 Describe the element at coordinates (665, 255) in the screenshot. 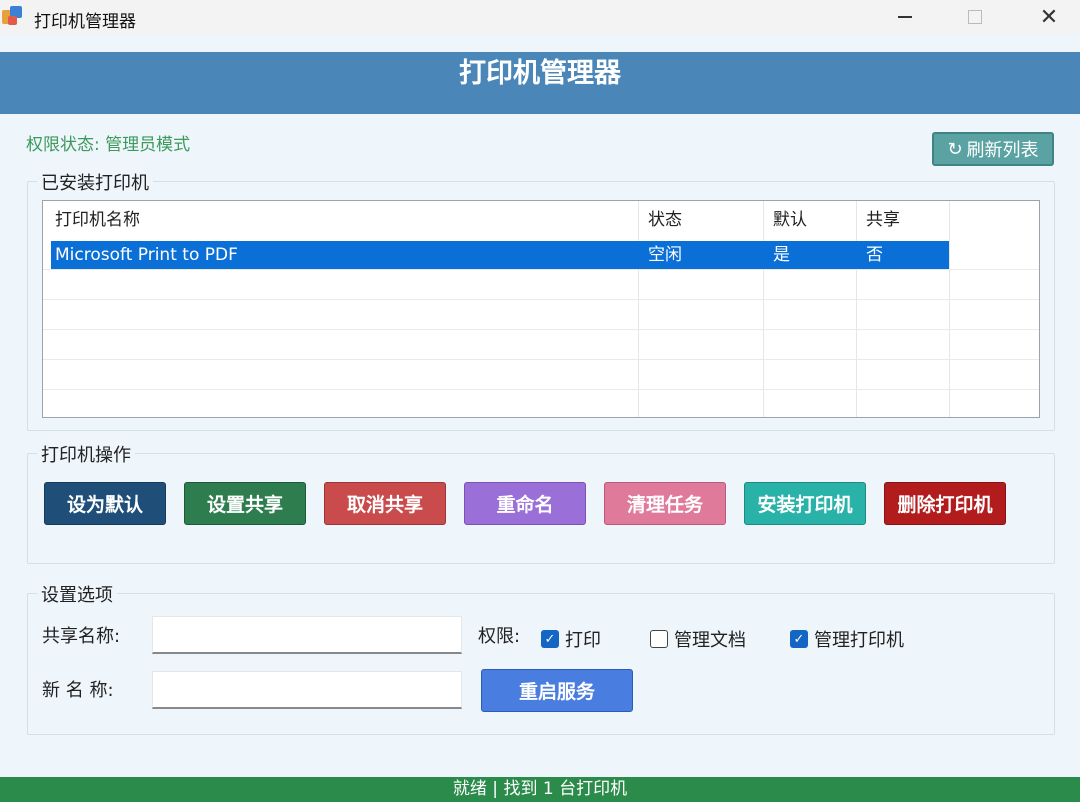

I see `printer-status-cell: 空闲` at that location.